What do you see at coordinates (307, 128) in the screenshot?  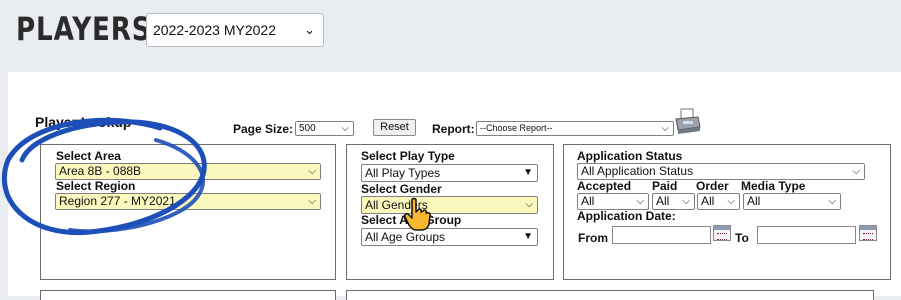 I see `page-size-value: 500` at bounding box center [307, 128].